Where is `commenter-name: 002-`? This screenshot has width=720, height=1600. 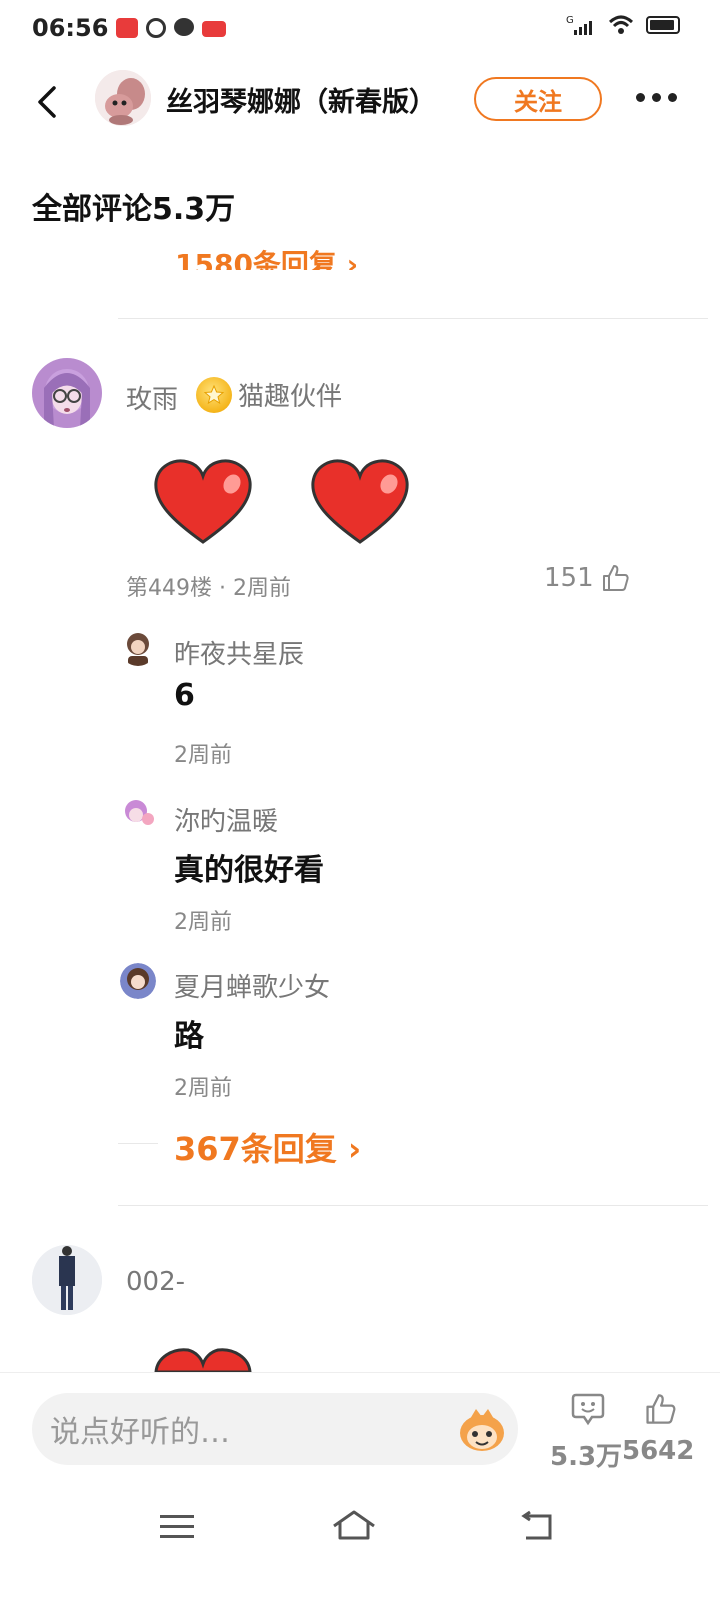
commenter-name: 002- is located at coordinates (155, 1282).